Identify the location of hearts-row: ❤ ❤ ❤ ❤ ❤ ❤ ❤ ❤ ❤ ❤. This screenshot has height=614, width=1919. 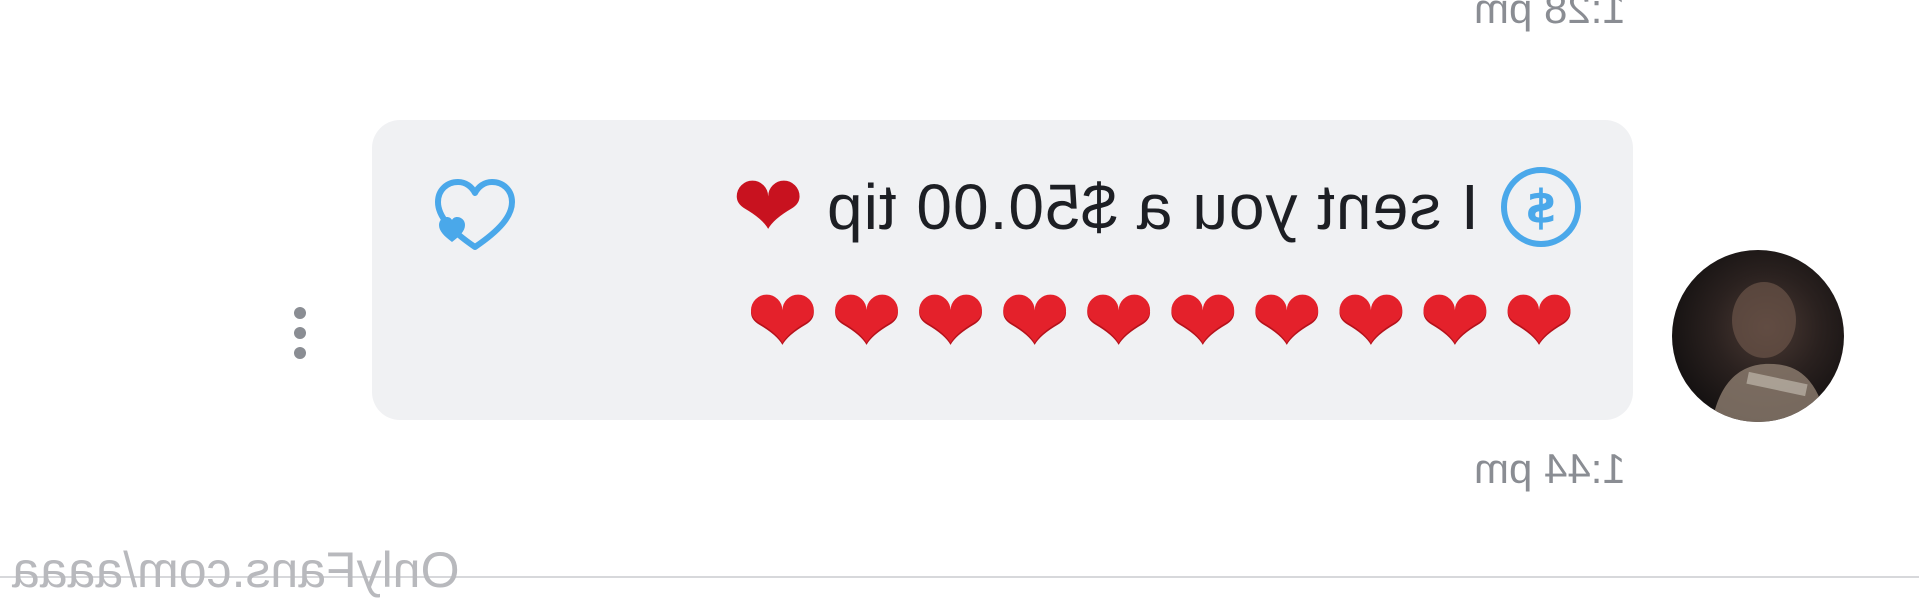
(1160, 321).